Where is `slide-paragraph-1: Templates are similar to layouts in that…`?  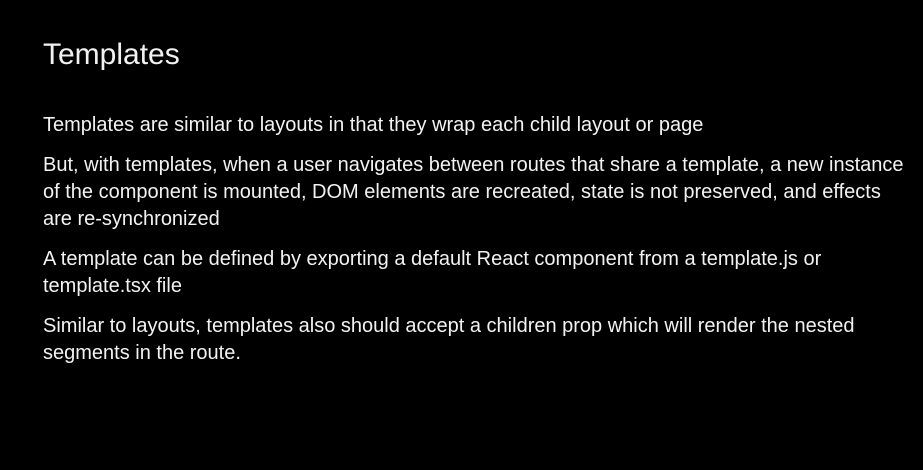
slide-paragraph-1: Templates are similar to layouts in that… is located at coordinates (373, 125).